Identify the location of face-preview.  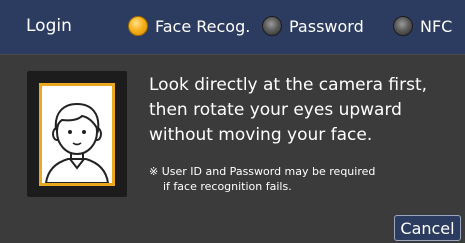
(77, 134).